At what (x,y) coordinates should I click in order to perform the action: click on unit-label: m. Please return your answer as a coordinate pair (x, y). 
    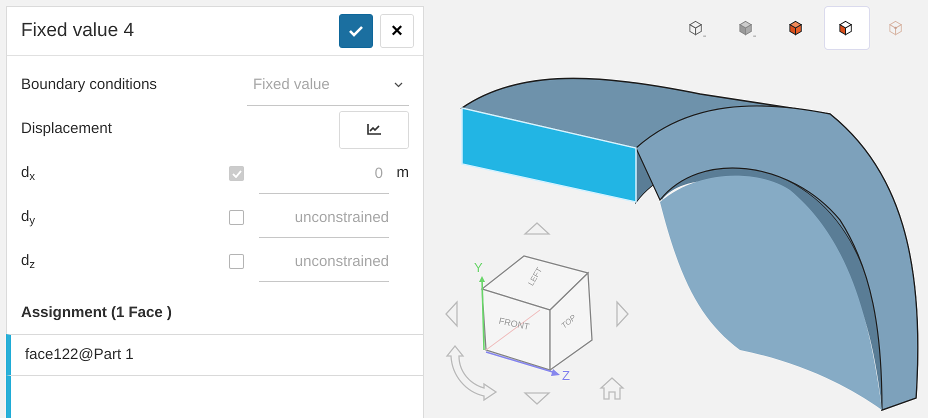
    Looking at the image, I should click on (402, 173).